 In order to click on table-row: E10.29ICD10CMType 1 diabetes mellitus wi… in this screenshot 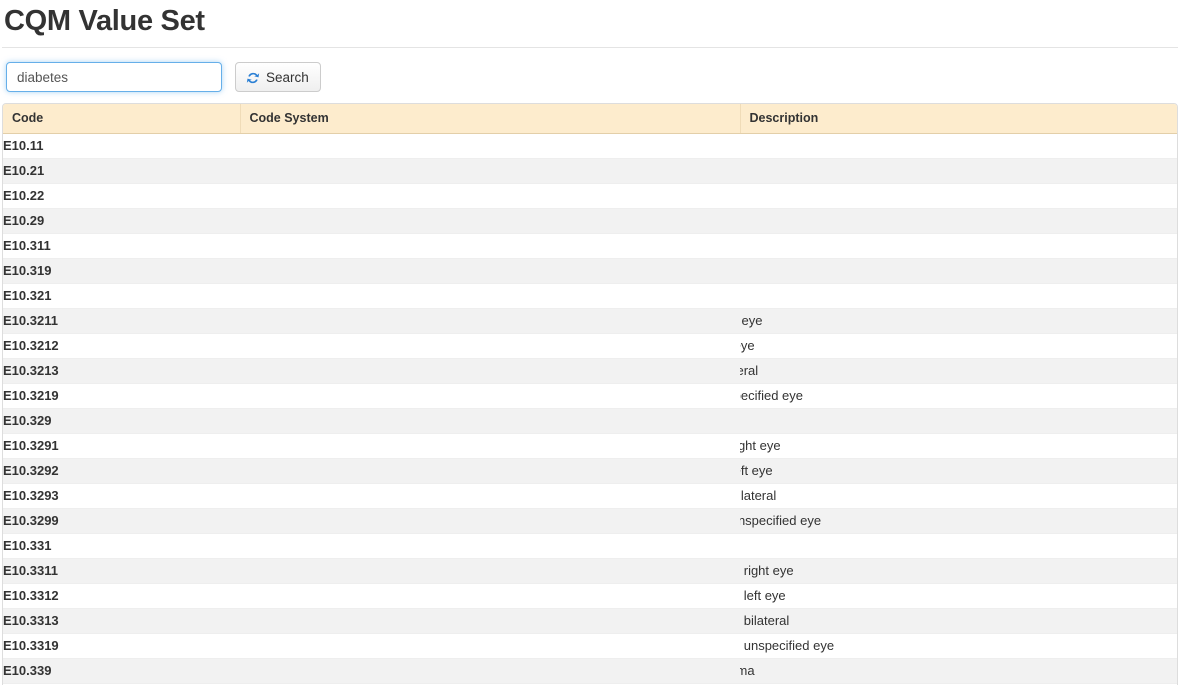, I will do `click(590, 221)`.